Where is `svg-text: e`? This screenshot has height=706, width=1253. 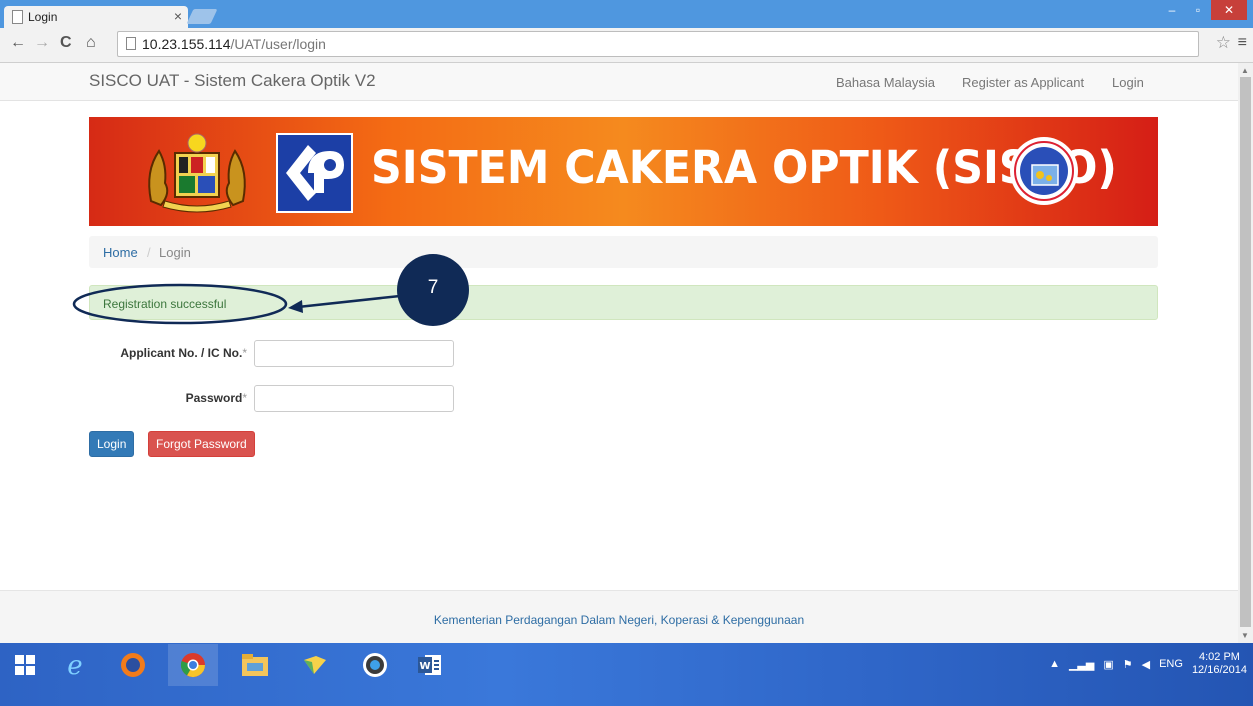 svg-text: e is located at coordinates (74, 665).